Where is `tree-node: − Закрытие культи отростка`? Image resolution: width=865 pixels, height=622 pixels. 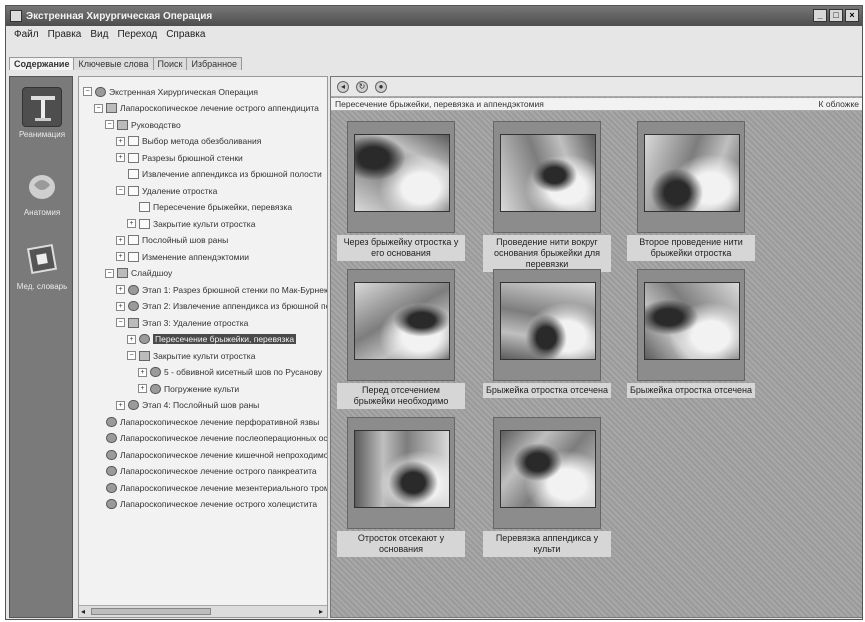
tree-node: − Закрытие культи отростка is located at coordinates (191, 355).